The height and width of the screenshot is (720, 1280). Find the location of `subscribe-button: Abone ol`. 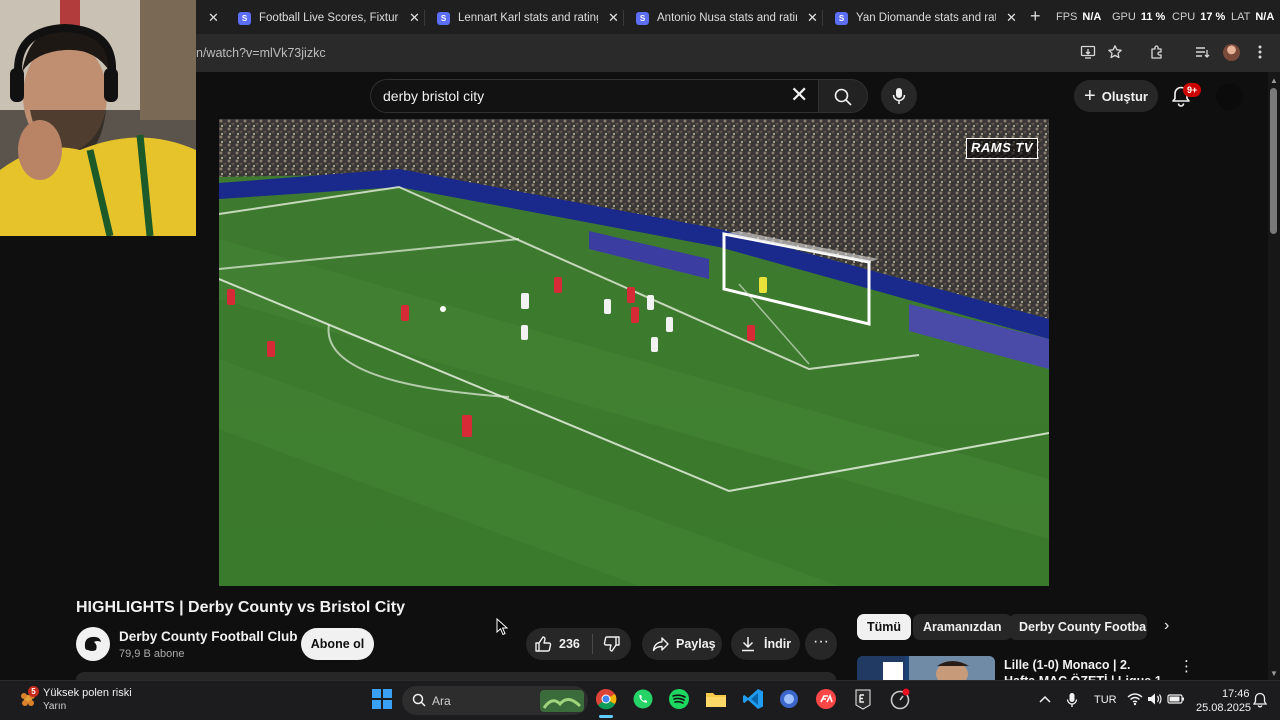

subscribe-button: Abone ol is located at coordinates (337, 644).